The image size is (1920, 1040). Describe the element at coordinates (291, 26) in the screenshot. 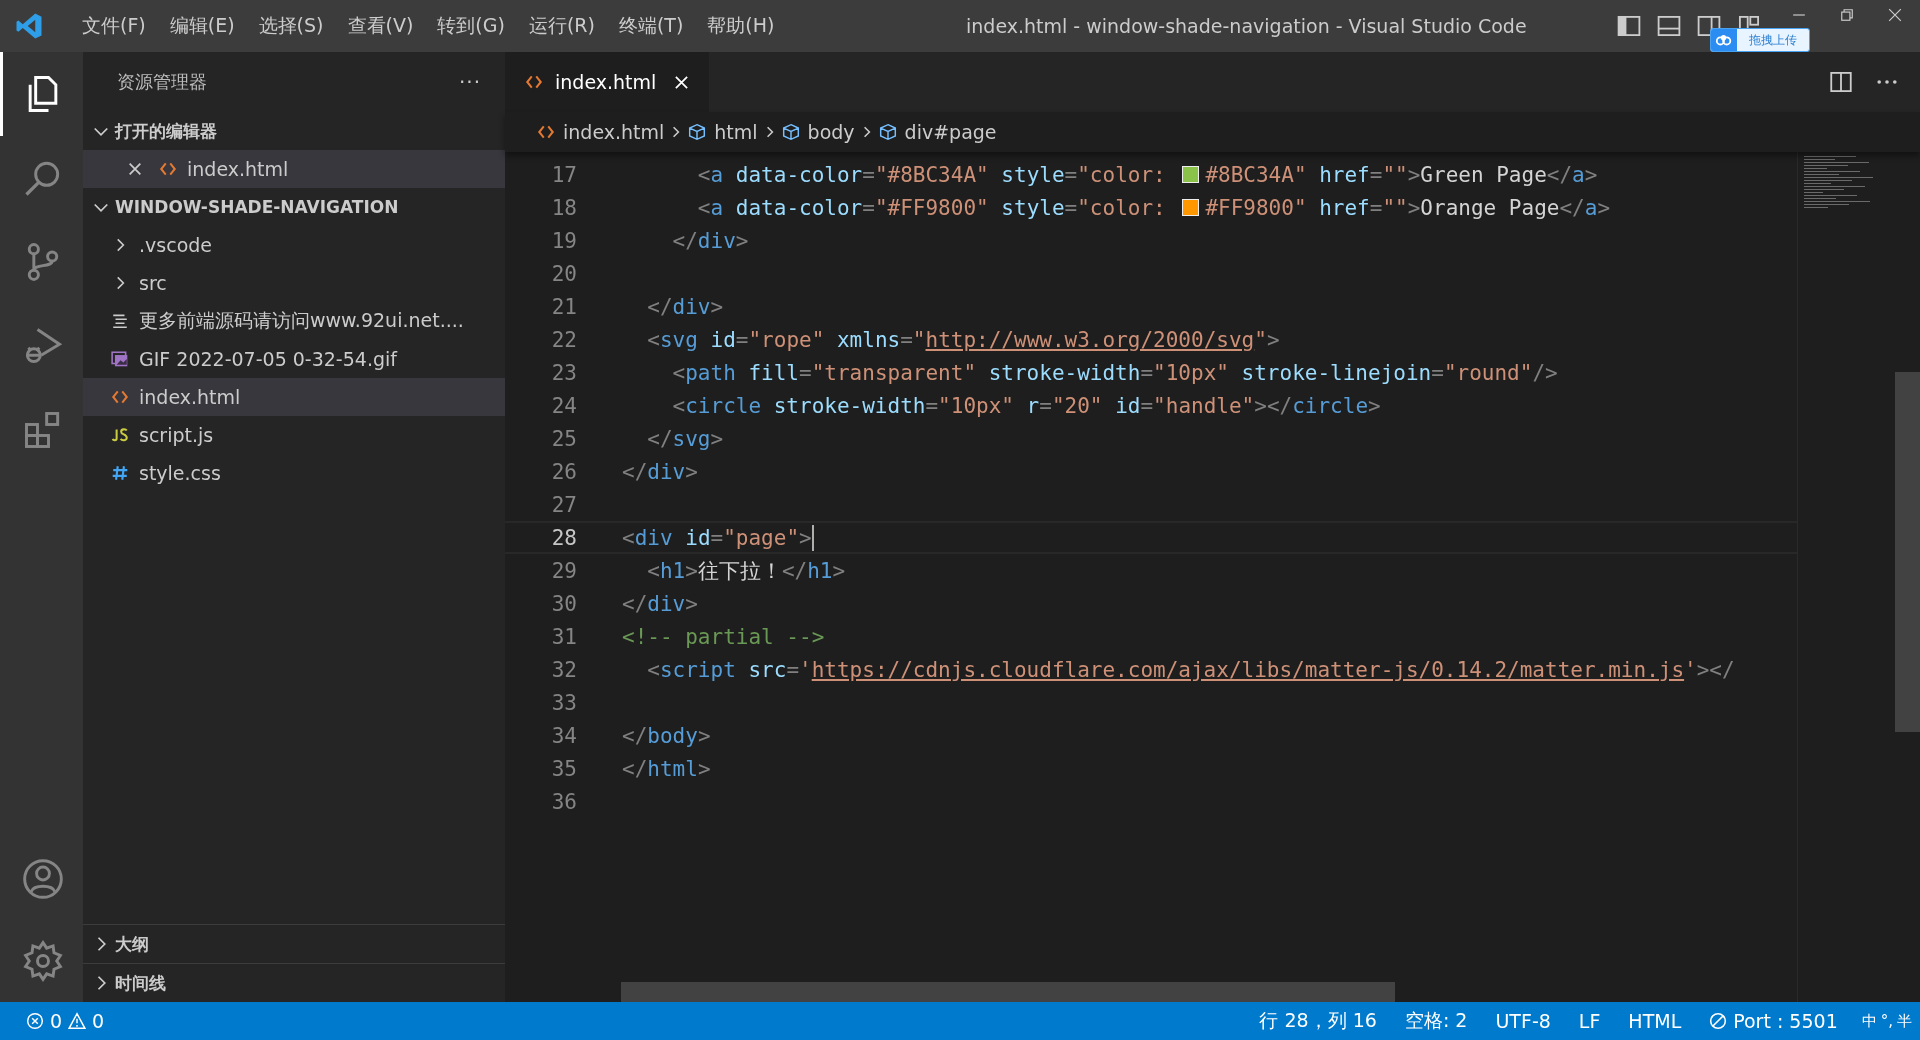

I see `menu-item: 选择(S)` at that location.